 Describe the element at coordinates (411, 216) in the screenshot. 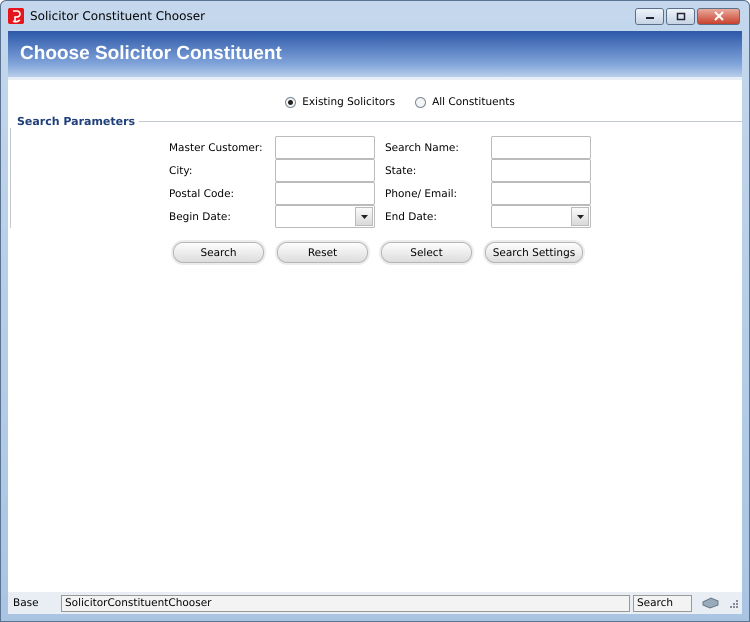

I see `field-label: End Date:` at that location.